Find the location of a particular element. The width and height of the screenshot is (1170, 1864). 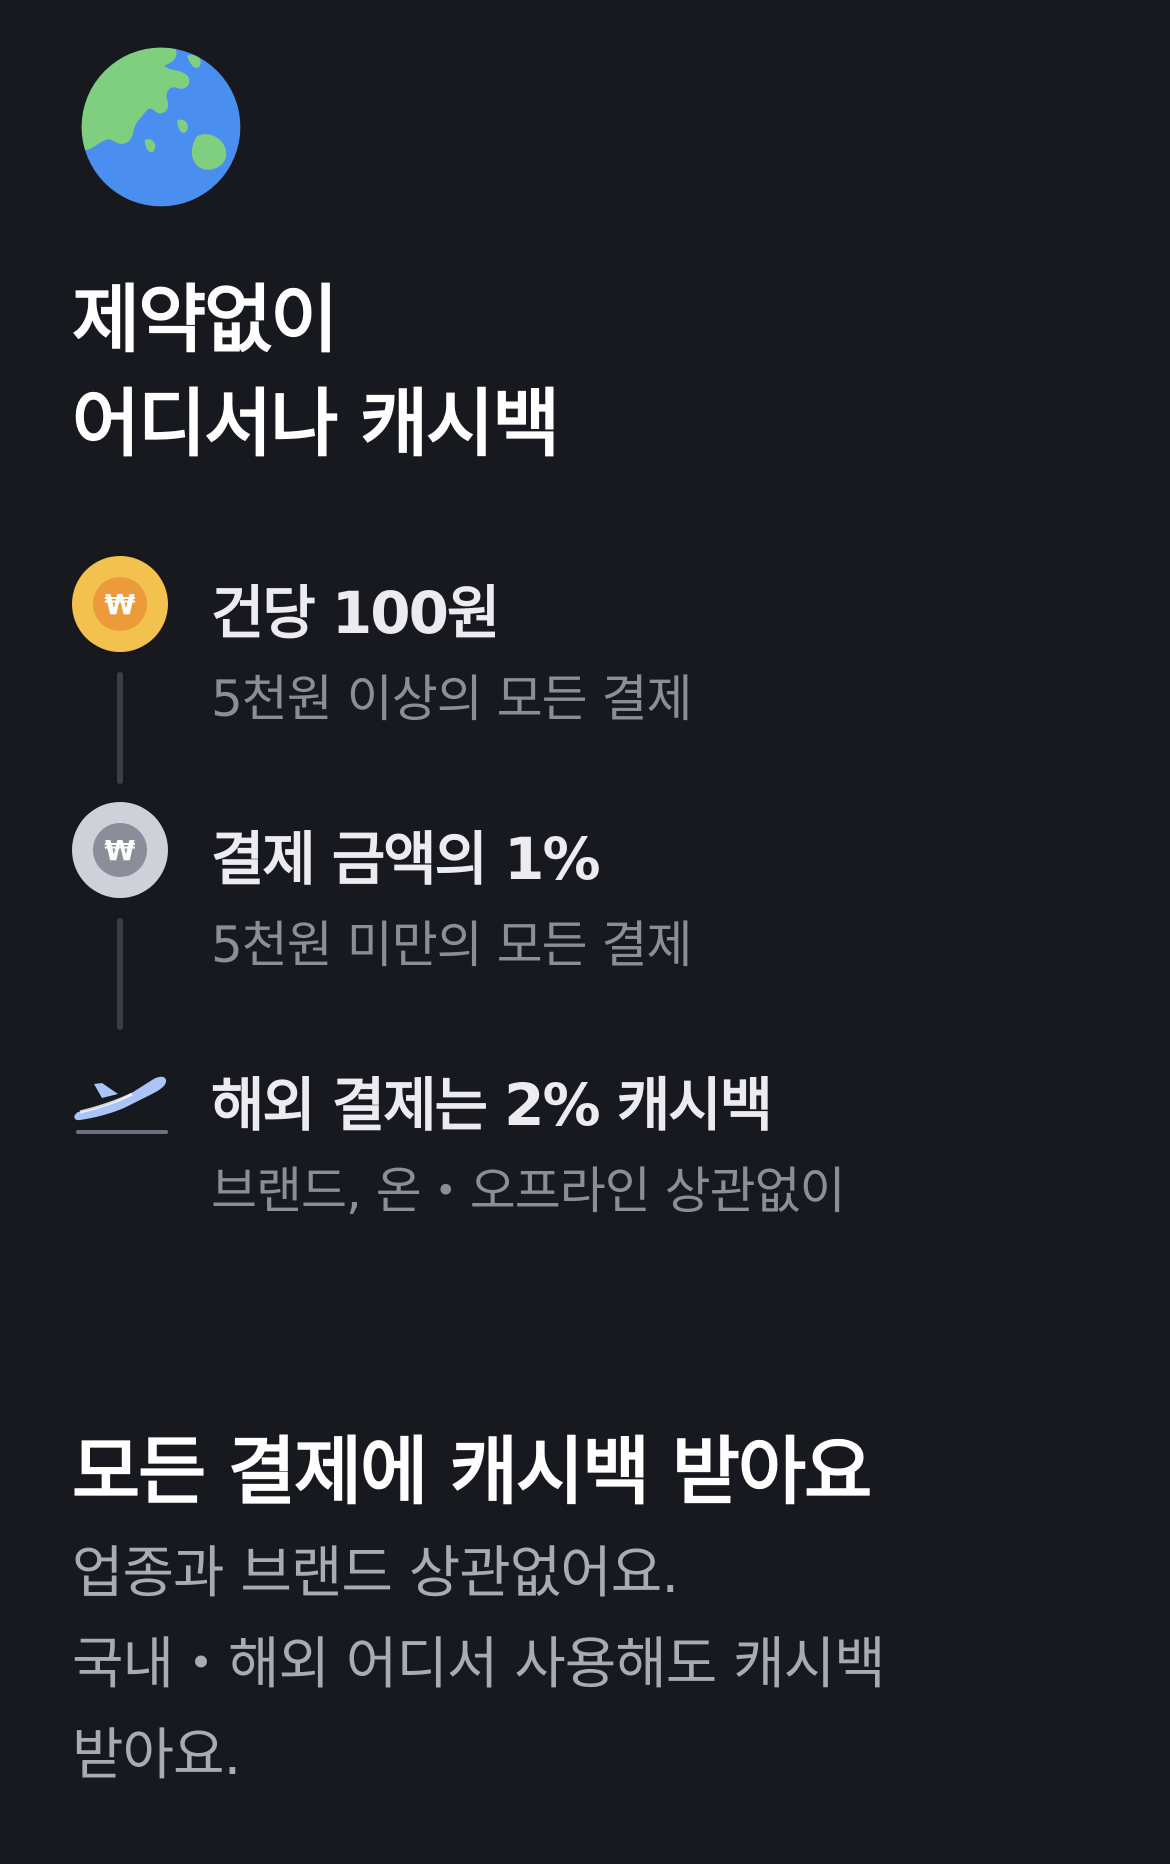

headline-line-2: 어디서나 캐시백 is located at coordinates (316, 424).